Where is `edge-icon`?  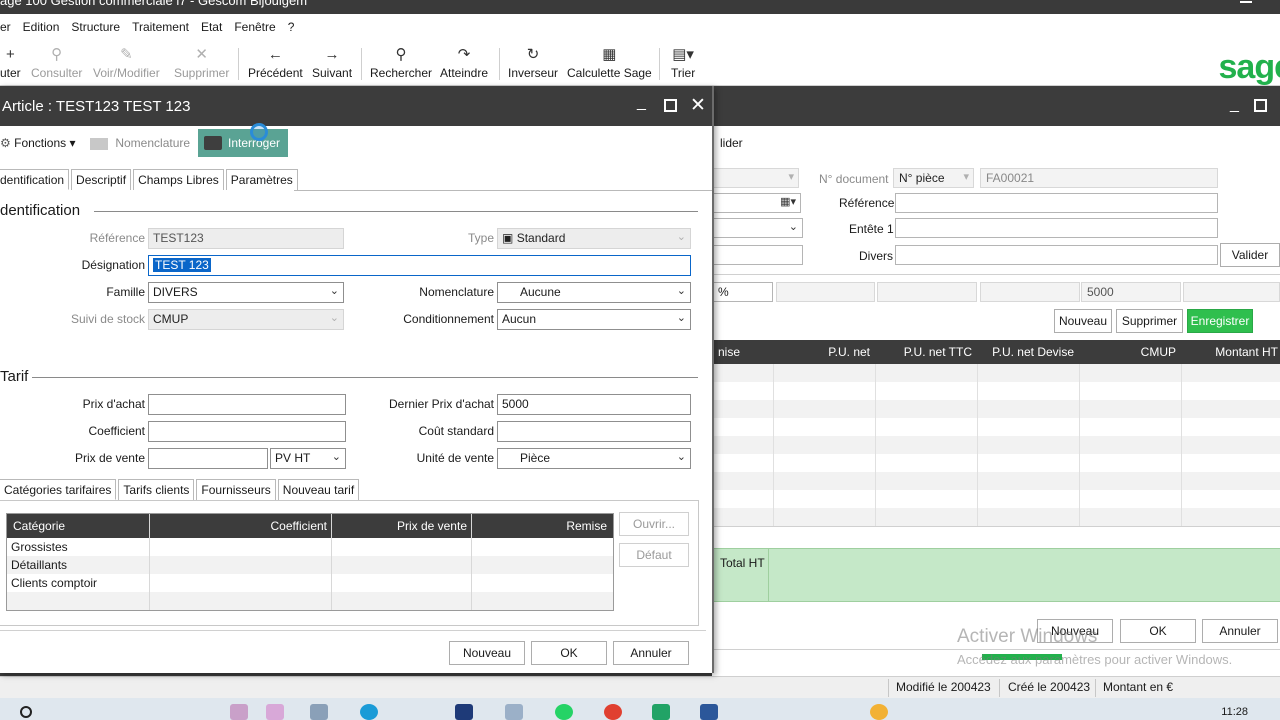 edge-icon is located at coordinates (369, 712).